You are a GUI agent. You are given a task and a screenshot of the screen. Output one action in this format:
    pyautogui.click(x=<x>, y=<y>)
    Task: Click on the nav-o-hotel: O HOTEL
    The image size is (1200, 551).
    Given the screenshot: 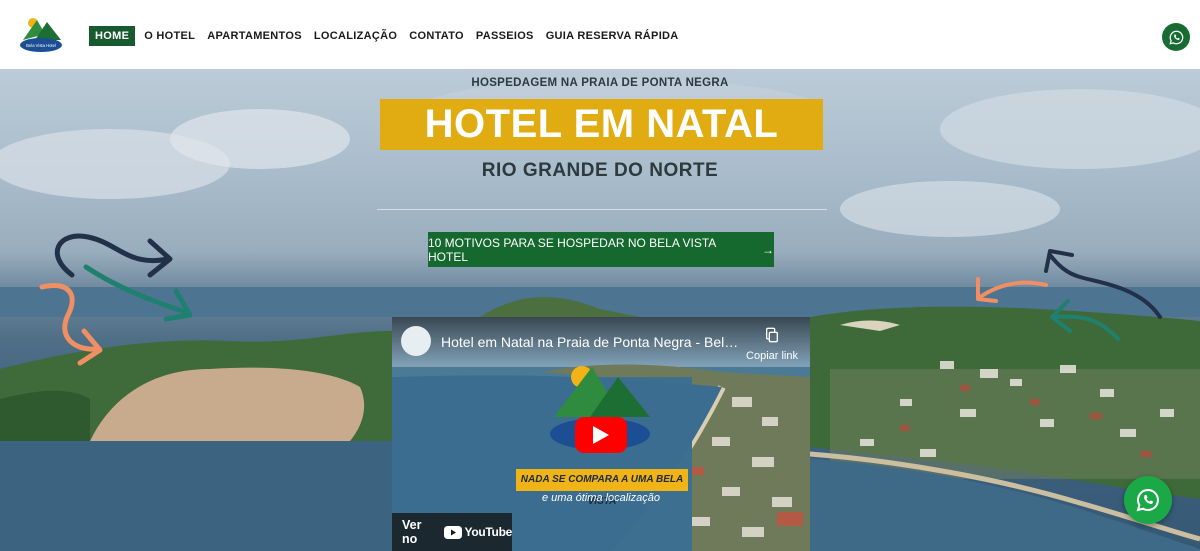 What is the action you would take?
    pyautogui.click(x=169, y=36)
    